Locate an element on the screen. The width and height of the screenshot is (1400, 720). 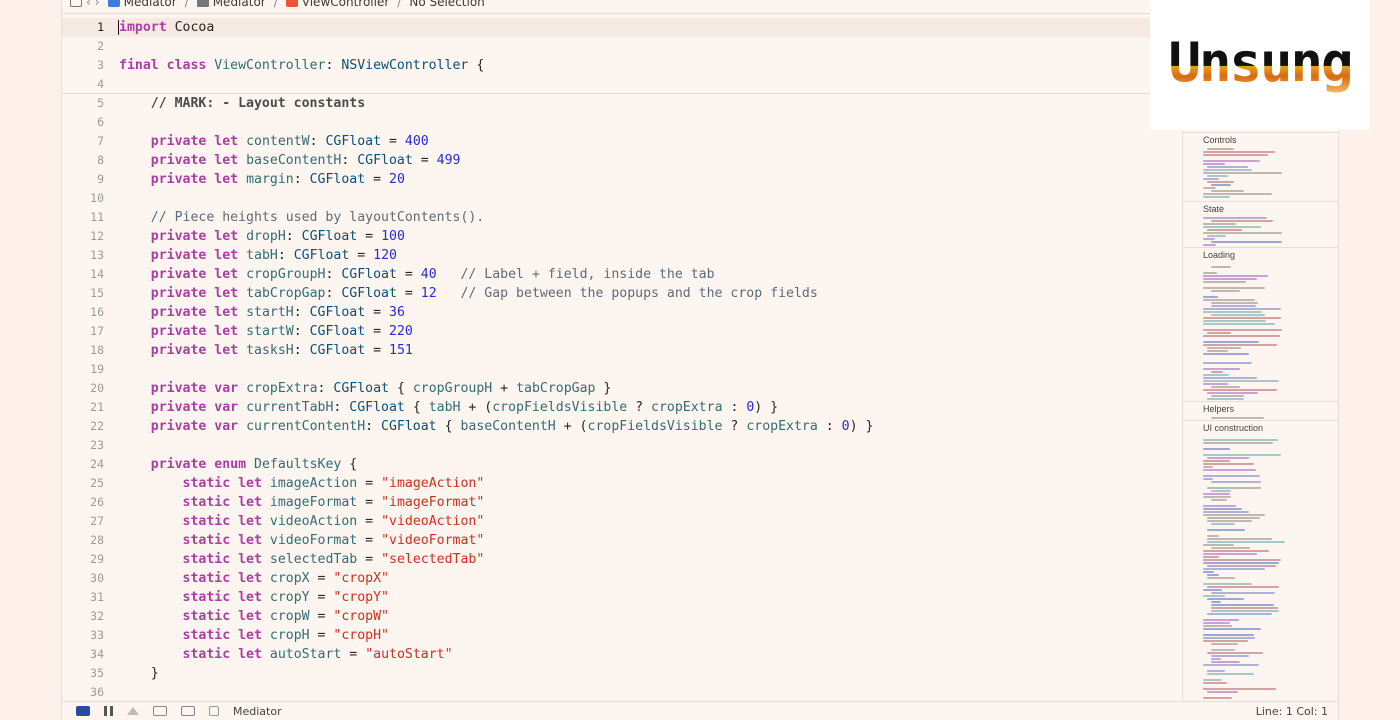
minimap-section: Helpers is located at coordinates (1260, 410).